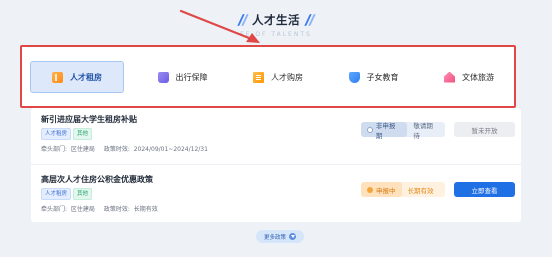 The height and width of the screenshot is (257, 552). Describe the element at coordinates (130, 209) in the screenshot. I see `policy-period: 政策时效: 长期有效` at that location.